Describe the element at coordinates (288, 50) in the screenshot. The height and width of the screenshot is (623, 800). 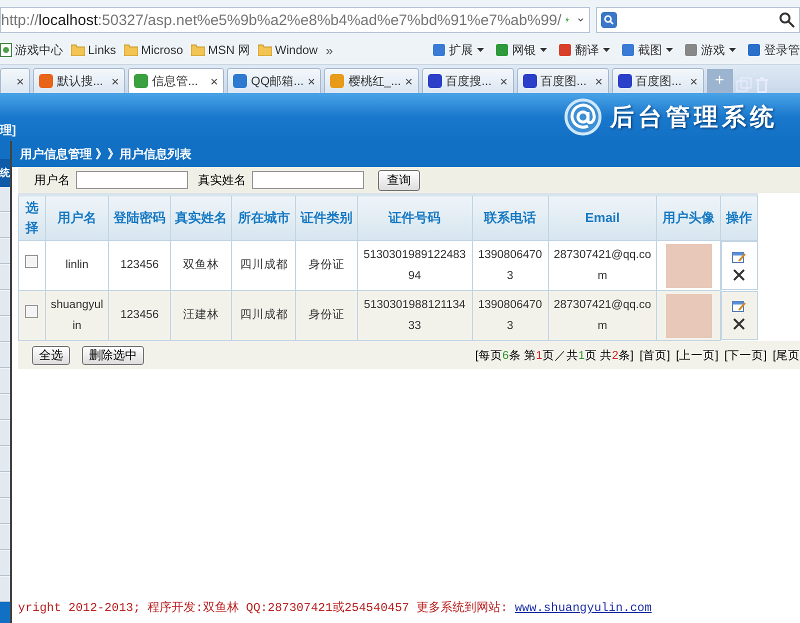
I see `bookmark: Window` at that location.